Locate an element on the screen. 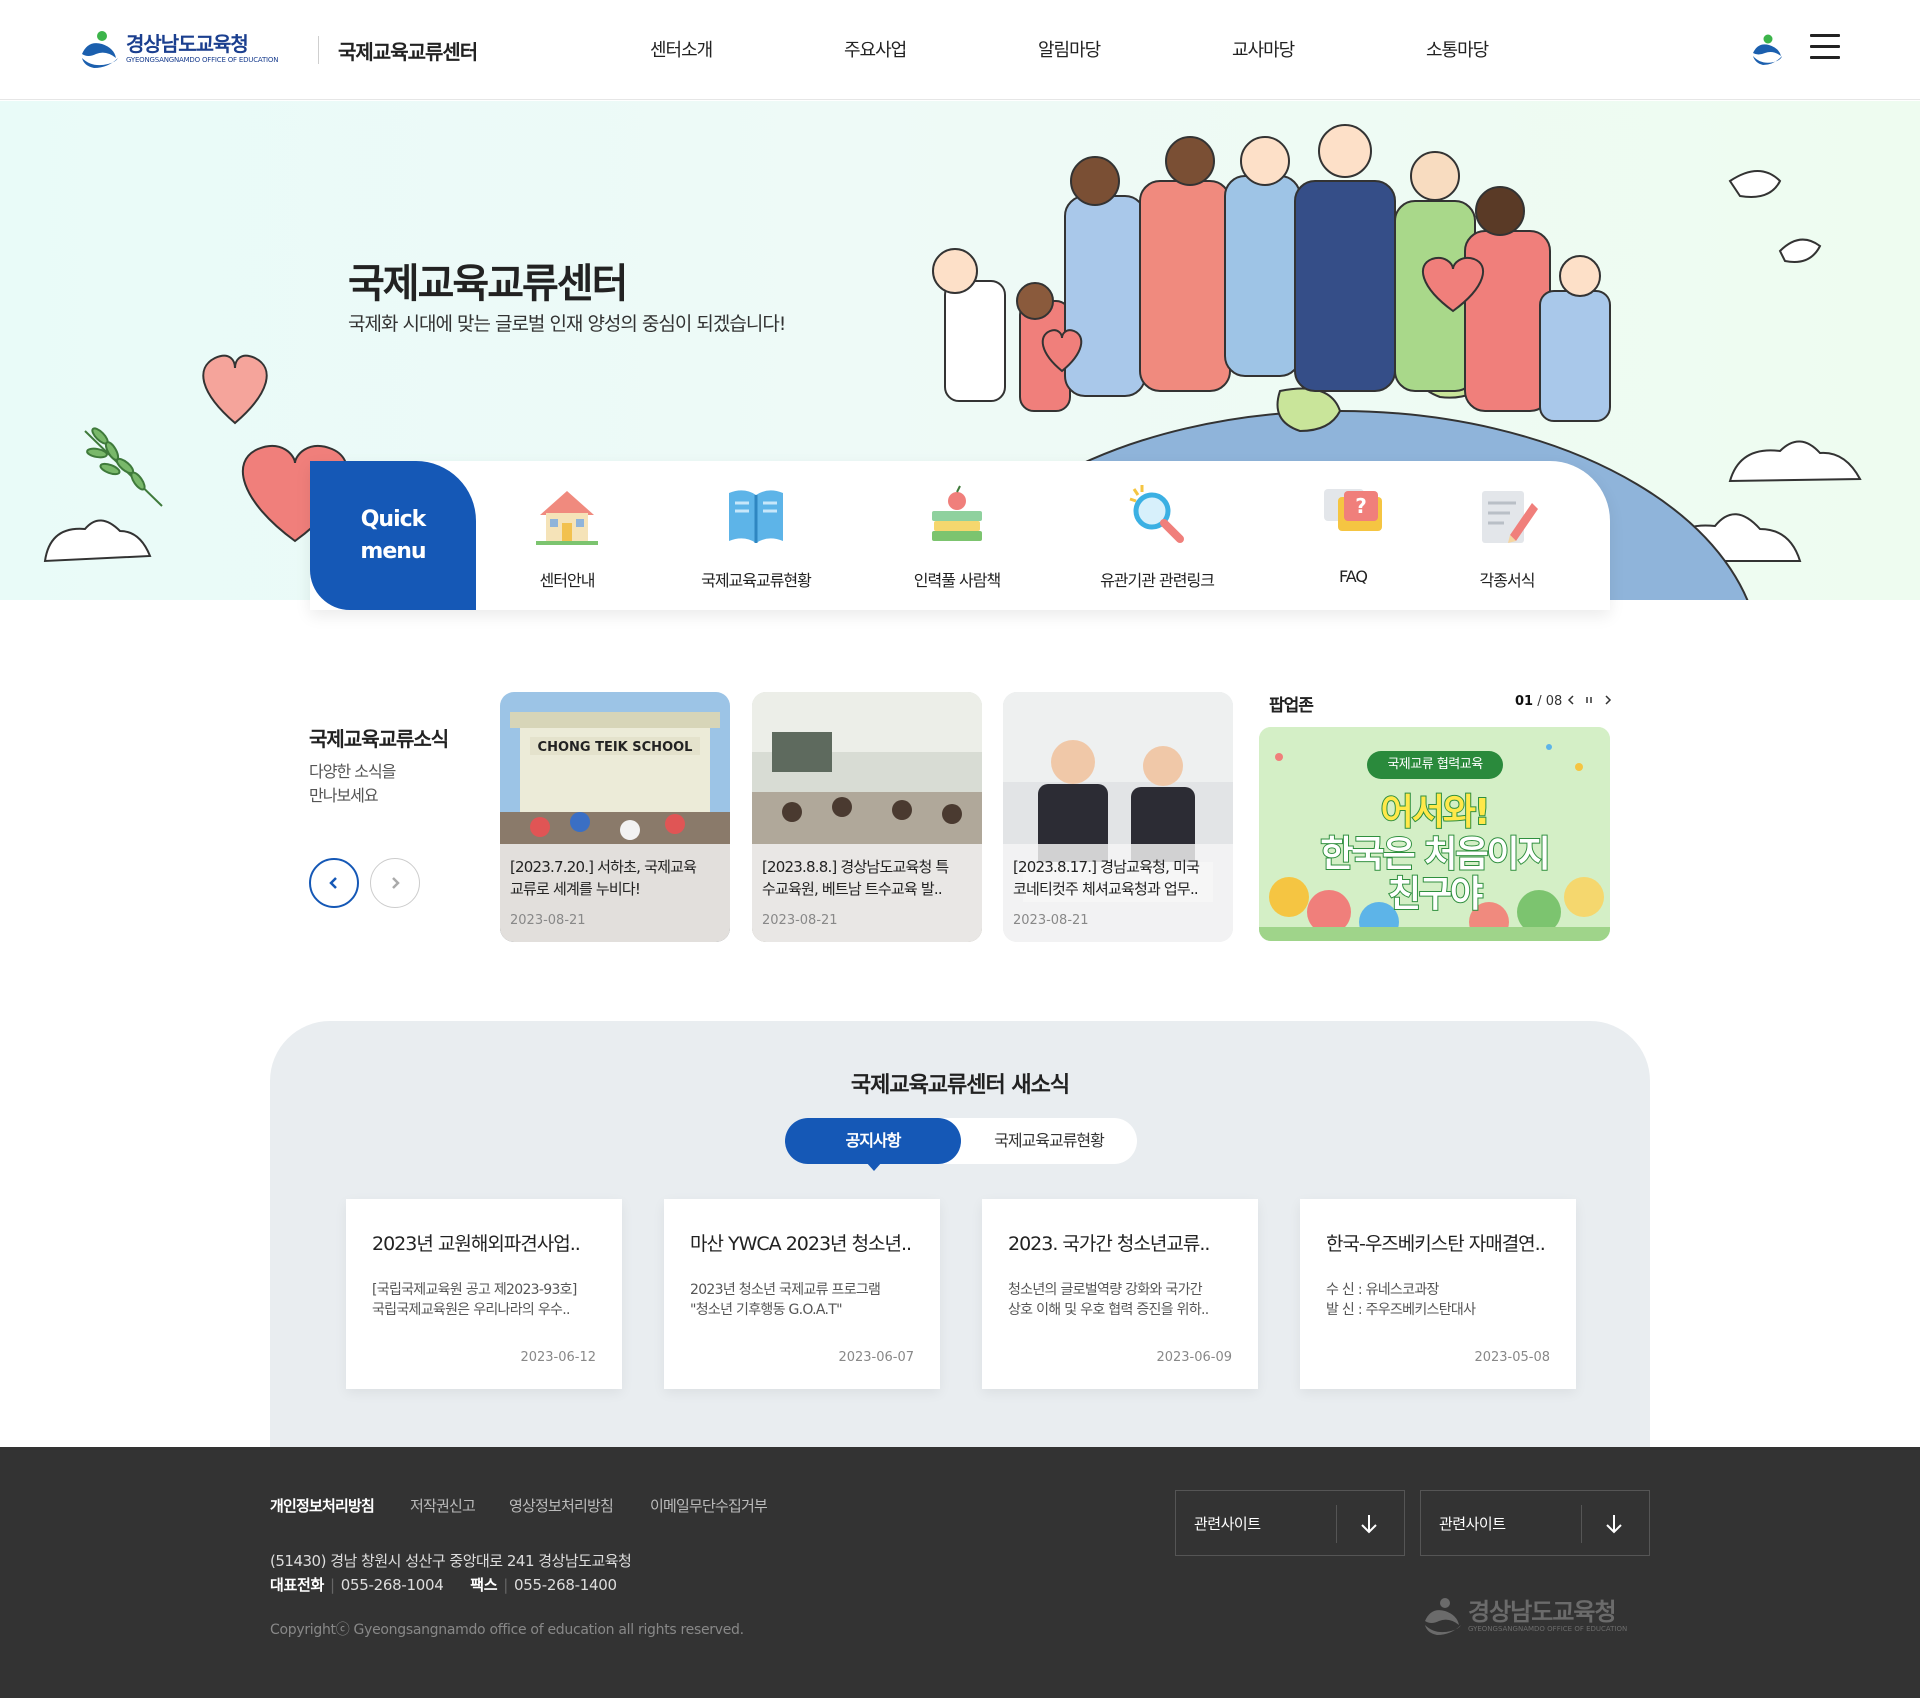  news-card-title: [2023.8.17.] 경남교육청, 미국 is located at coordinates (1106, 867).